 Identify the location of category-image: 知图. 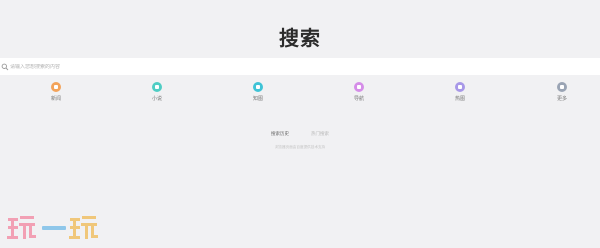
(258, 92).